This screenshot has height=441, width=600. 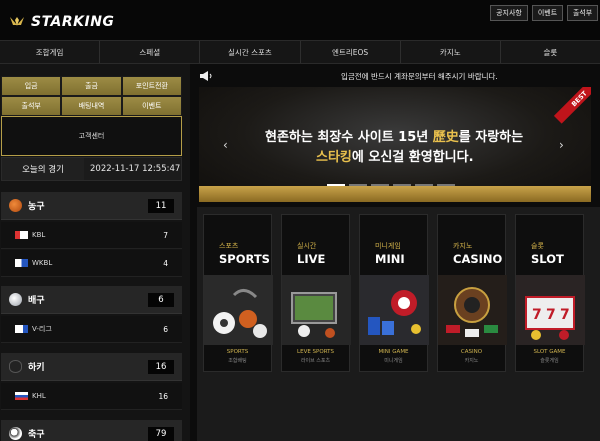 I want to click on game-title: LIVE, so click(x=311, y=259).